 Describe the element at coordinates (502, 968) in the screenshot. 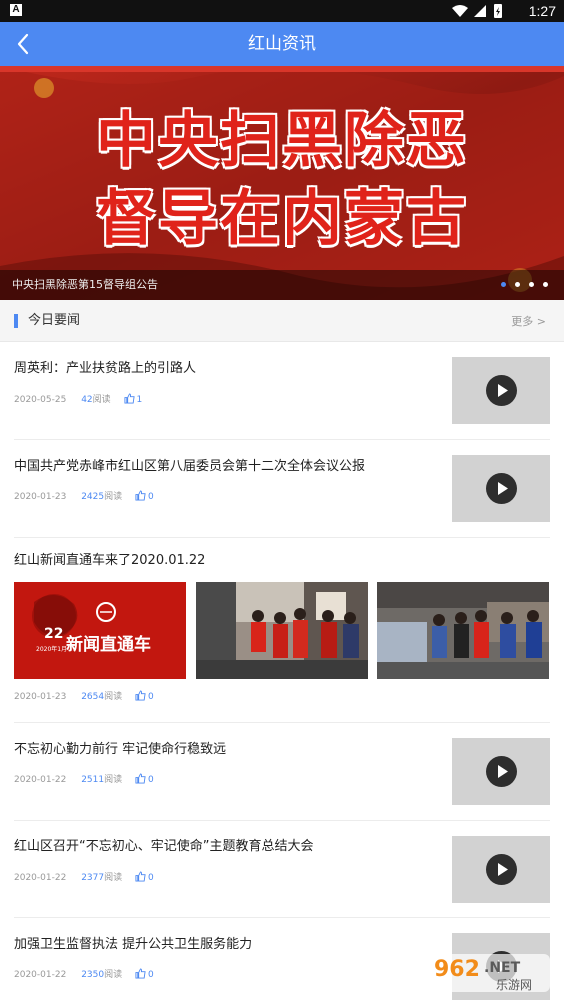

I see `svg-text: .NET` at that location.